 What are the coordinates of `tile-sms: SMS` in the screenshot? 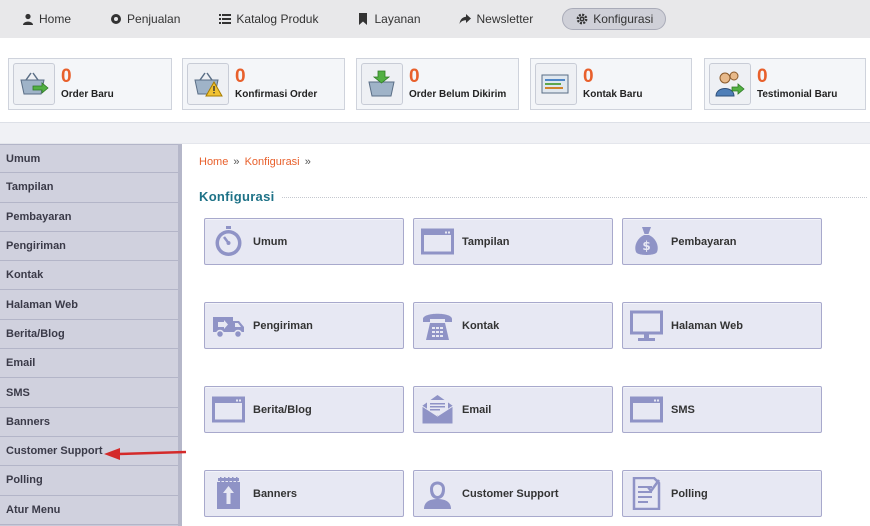 It's located at (722, 409).